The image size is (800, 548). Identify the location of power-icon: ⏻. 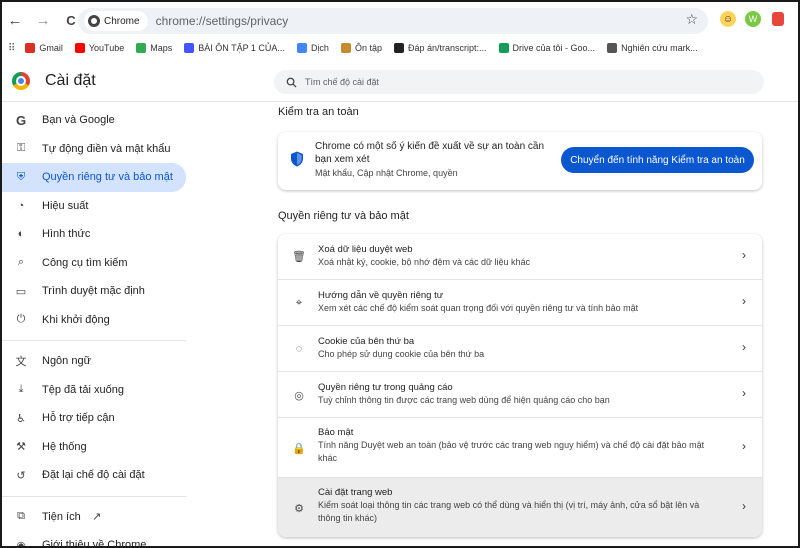
(21, 319).